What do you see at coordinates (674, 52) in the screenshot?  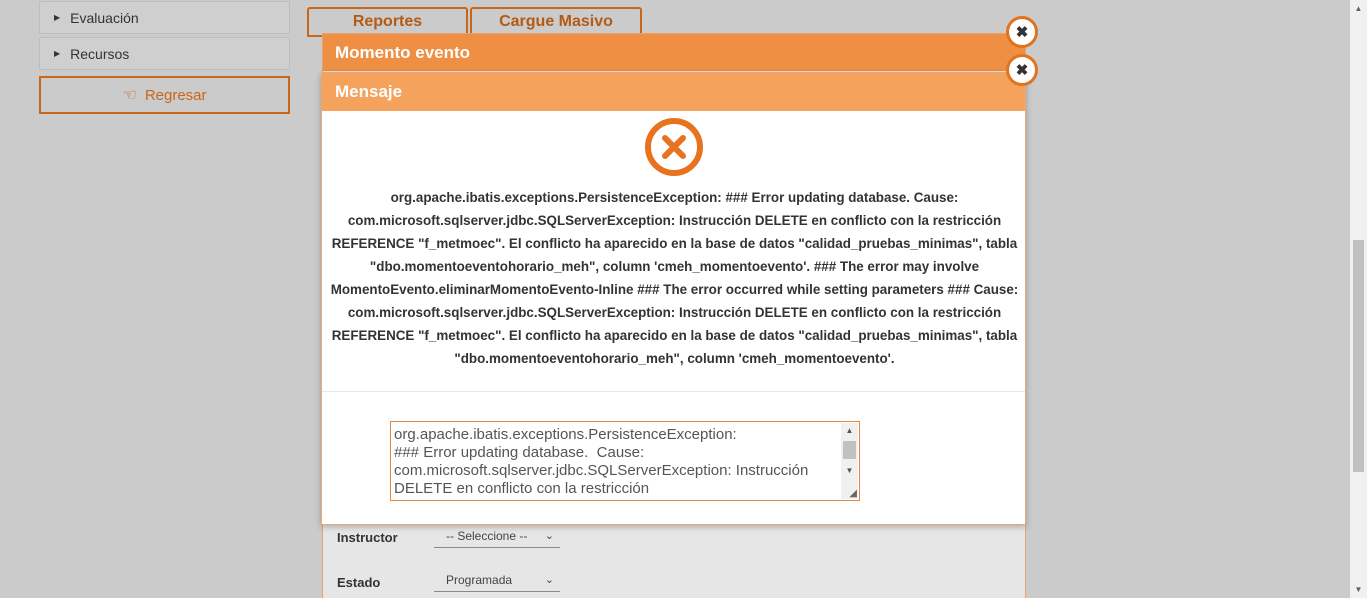 I see `event-dialog-title: Momento evento` at bounding box center [674, 52].